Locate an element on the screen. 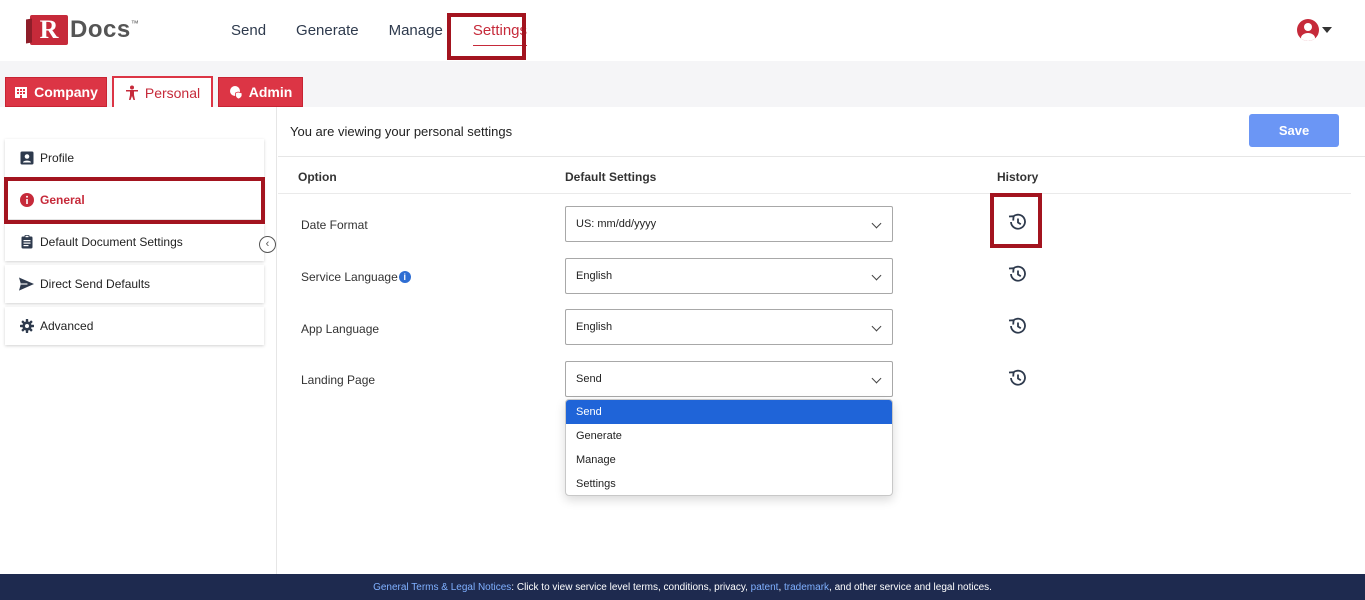 The image size is (1365, 600). save-button: Save is located at coordinates (1294, 130).